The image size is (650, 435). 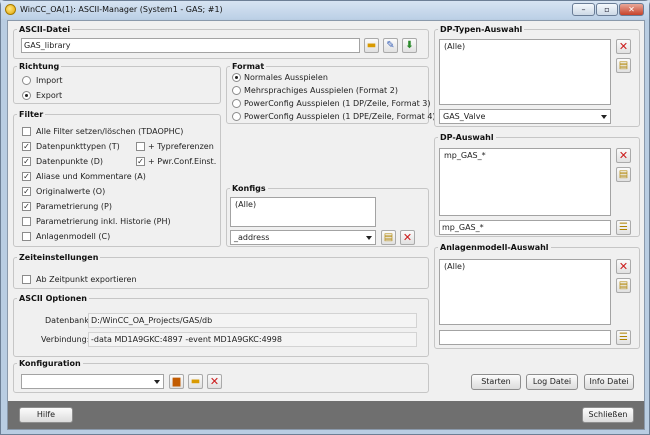 I want to click on konfigs-legend: Konfigs, so click(x=249, y=188).